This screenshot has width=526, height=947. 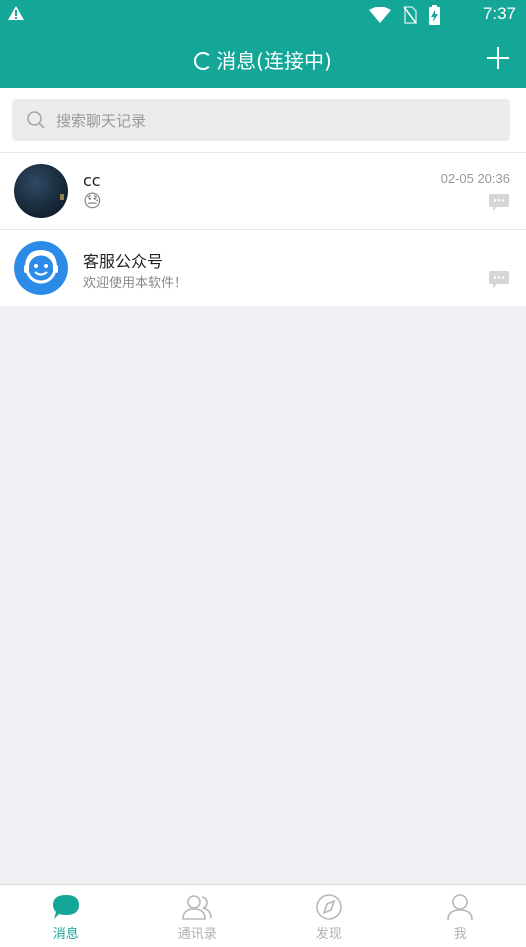 What do you see at coordinates (475, 178) in the screenshot?
I see `conversation-time: 02-05 20:36` at bounding box center [475, 178].